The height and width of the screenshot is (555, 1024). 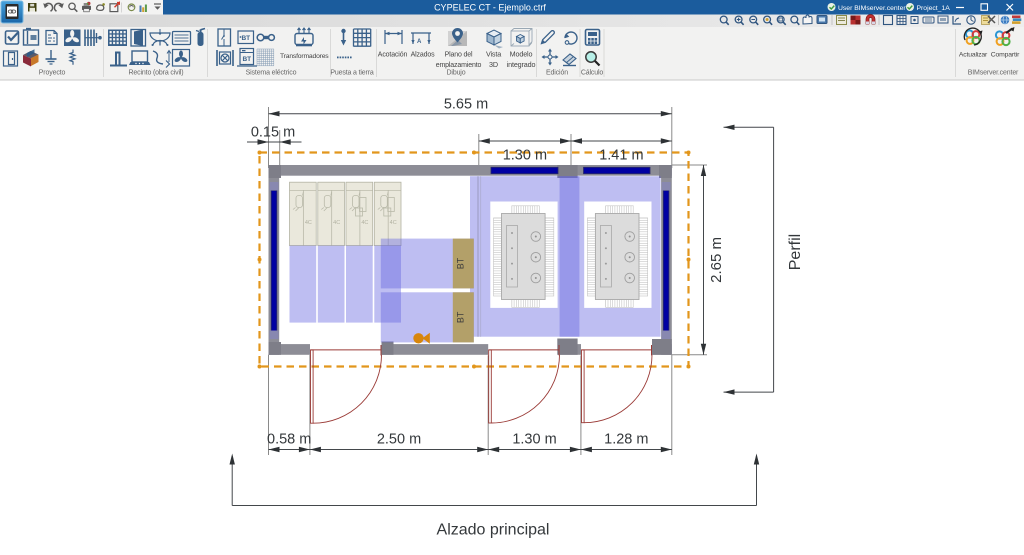 What do you see at coordinates (557, 73) in the screenshot?
I see `svg-text: Edición` at bounding box center [557, 73].